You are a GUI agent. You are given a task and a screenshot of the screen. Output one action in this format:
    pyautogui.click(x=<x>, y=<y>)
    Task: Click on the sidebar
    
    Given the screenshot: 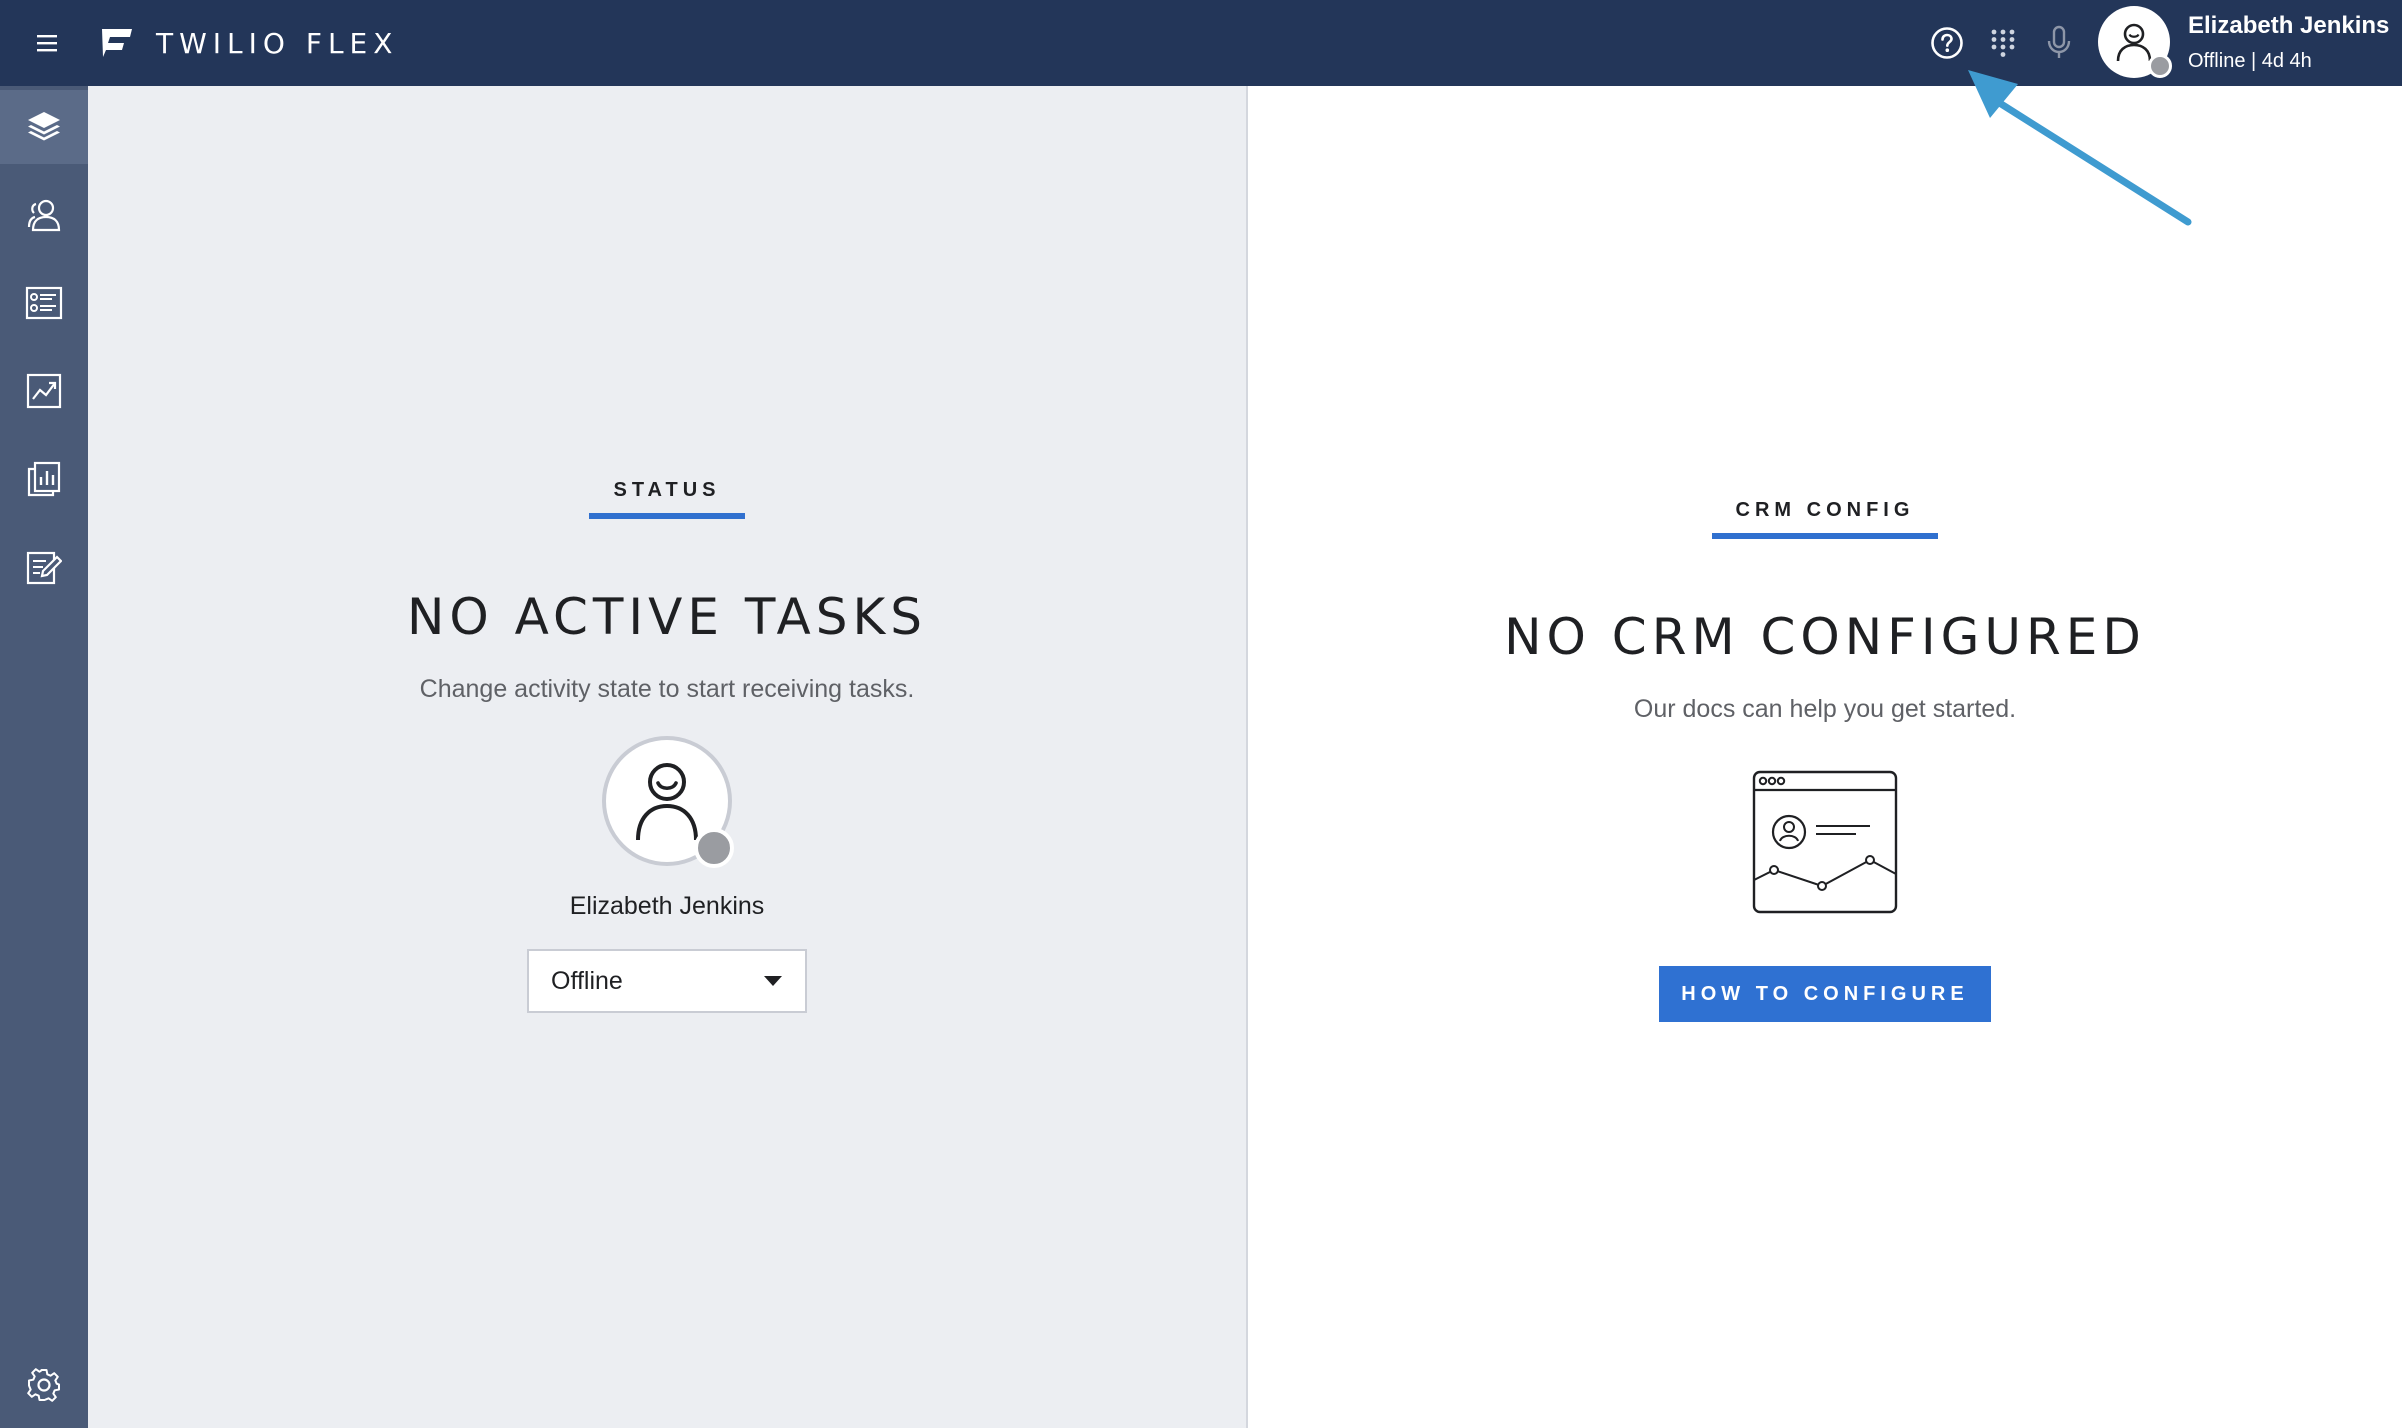 What is the action you would take?
    pyautogui.click(x=44, y=757)
    